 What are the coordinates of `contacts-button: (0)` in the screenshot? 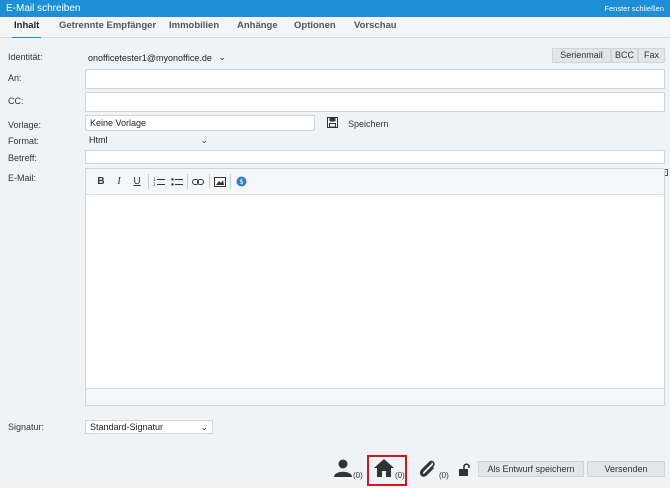 It's located at (349, 470).